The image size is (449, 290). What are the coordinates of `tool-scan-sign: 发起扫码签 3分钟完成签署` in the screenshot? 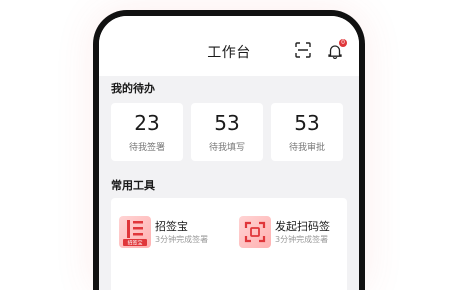 It's located at (294, 233).